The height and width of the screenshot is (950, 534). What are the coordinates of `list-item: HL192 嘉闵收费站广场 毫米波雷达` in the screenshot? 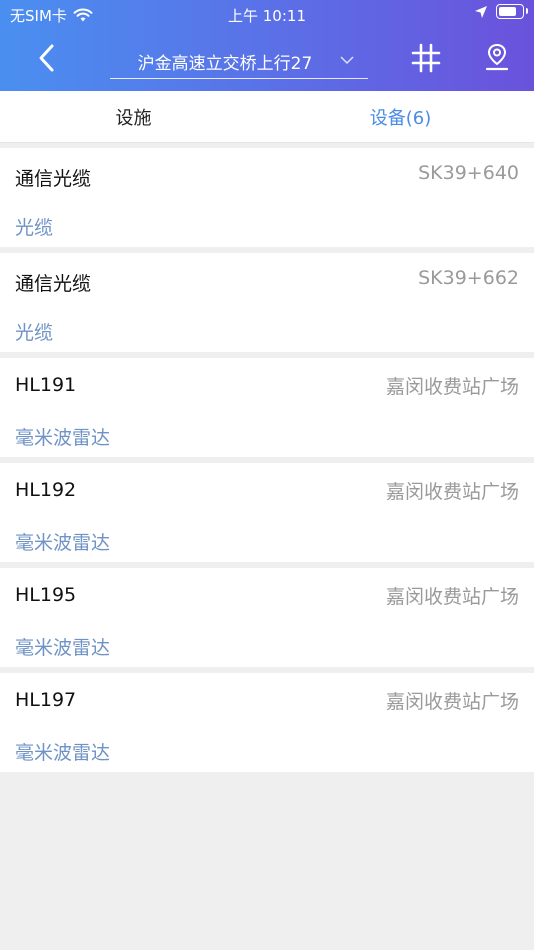 It's located at (267, 512).